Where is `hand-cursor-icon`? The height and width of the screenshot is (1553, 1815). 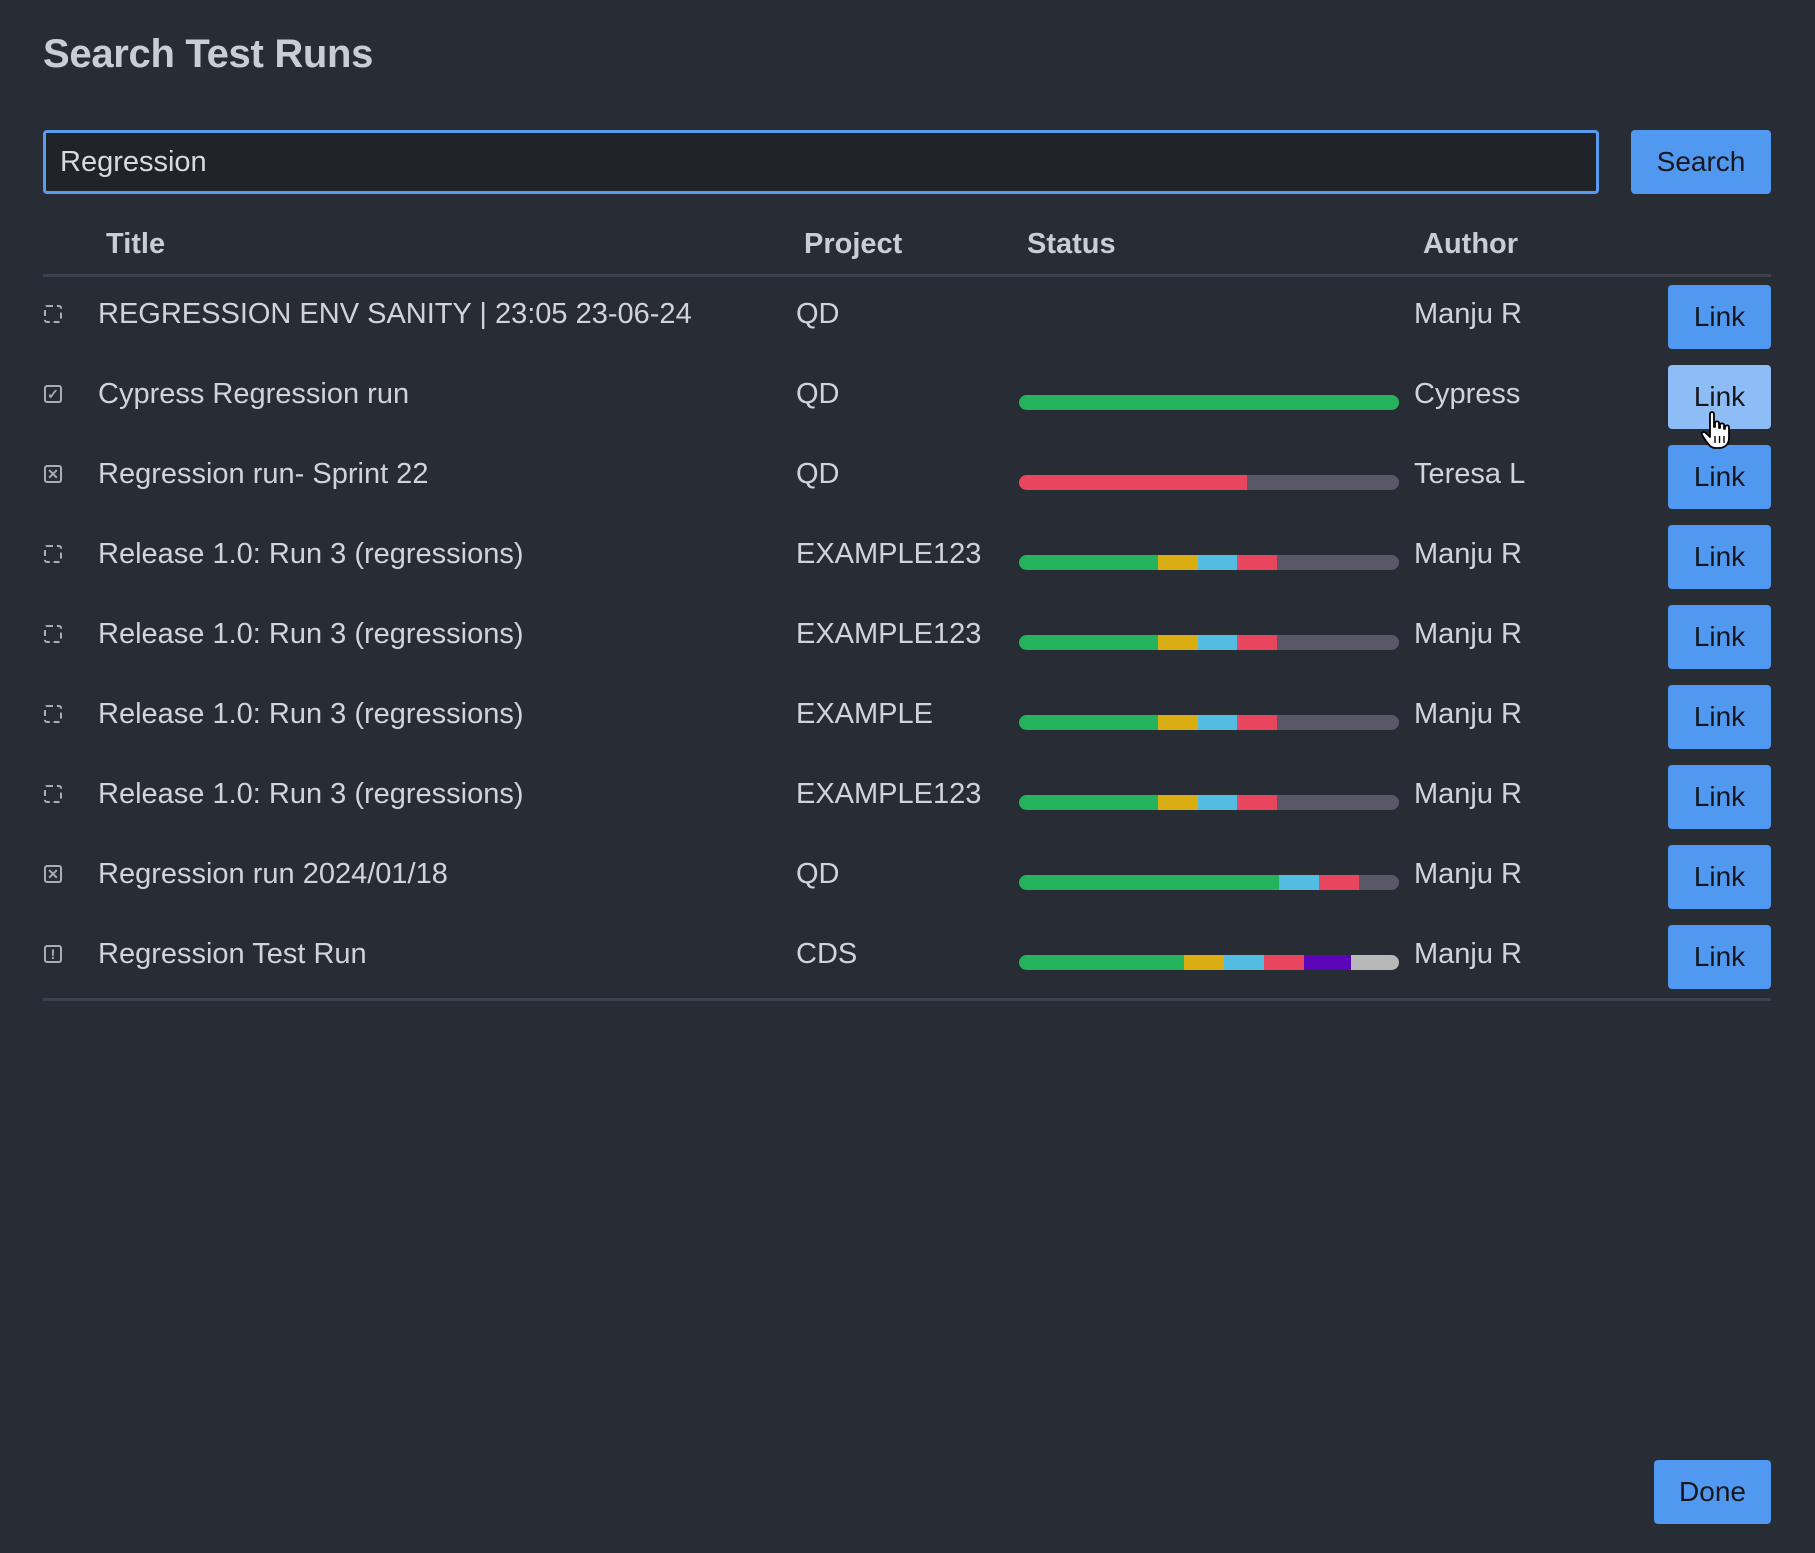
hand-cursor-icon is located at coordinates (1715, 430).